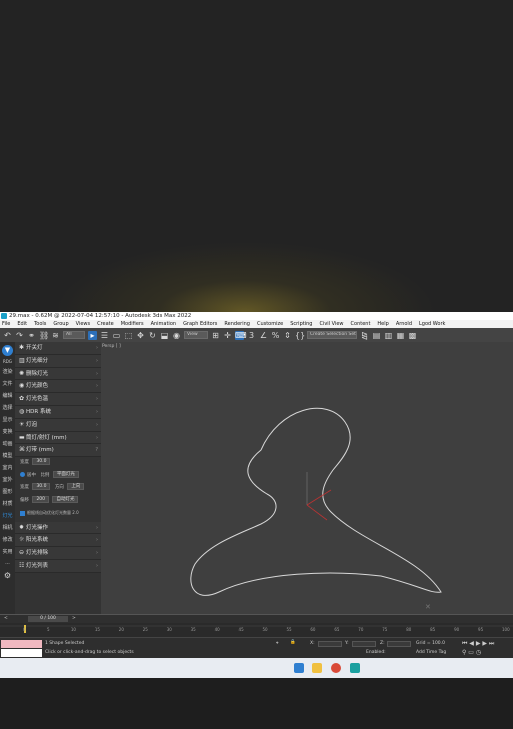 The height and width of the screenshot is (729, 513). Describe the element at coordinates (287, 335) in the screenshot. I see `spinner-snap-icon: ⇕` at that location.